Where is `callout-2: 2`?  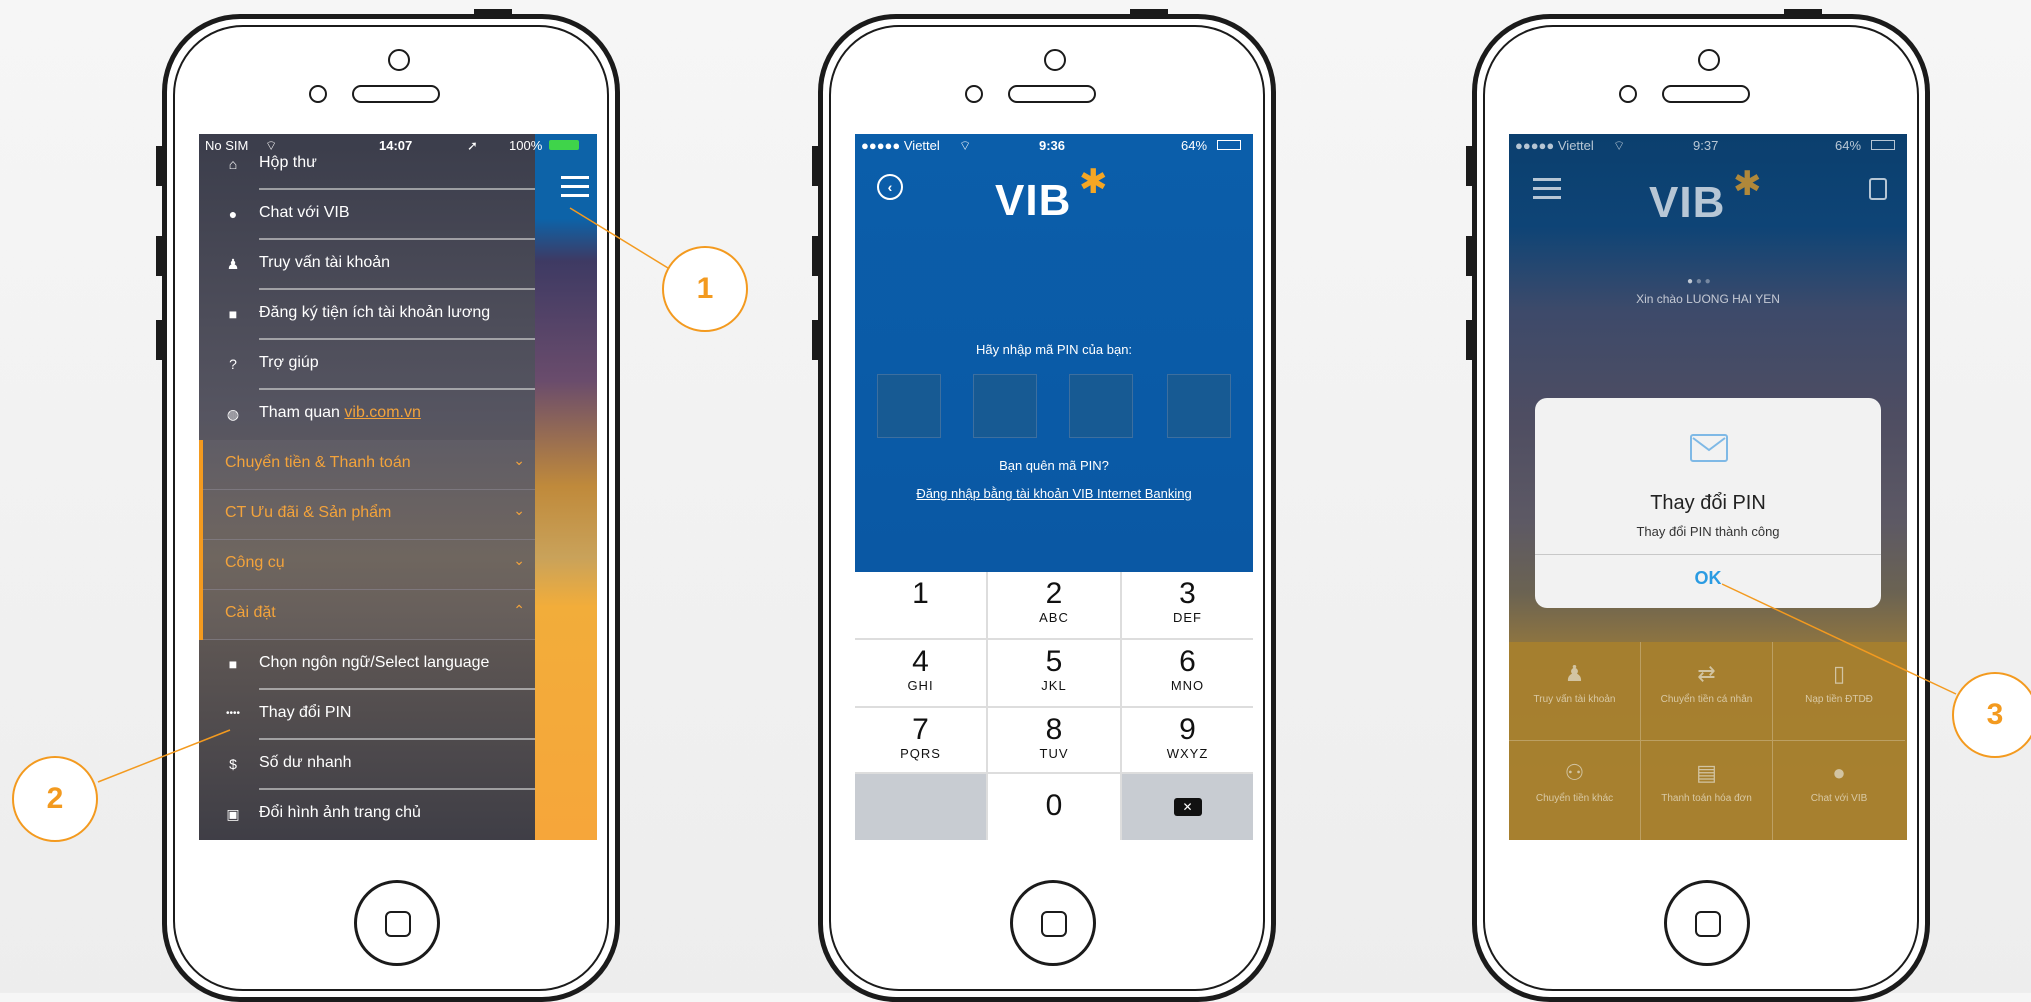 callout-2: 2 is located at coordinates (55, 799).